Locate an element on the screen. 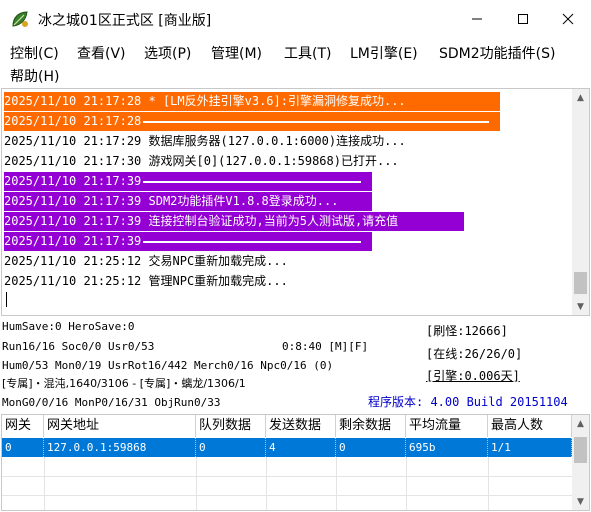 Image resolution: width=591 pixels, height=512 pixels. cell-gateway-address: 127.0.0.1:59868 is located at coordinates (120, 447).